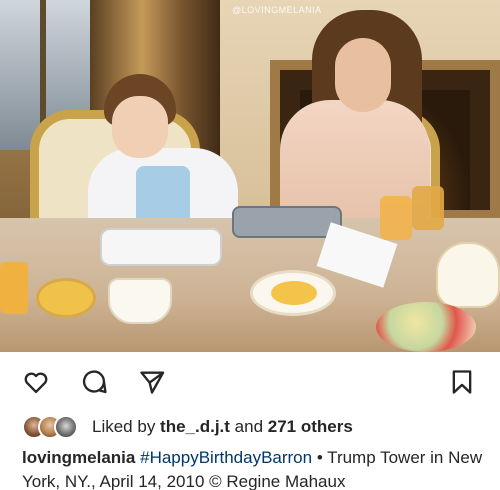  I want to click on heart-icon, so click(36, 382).